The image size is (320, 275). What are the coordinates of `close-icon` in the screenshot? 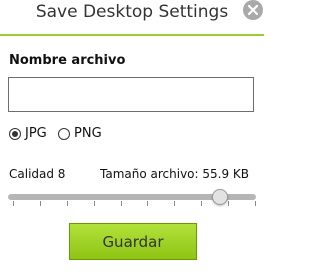 It's located at (253, 10).